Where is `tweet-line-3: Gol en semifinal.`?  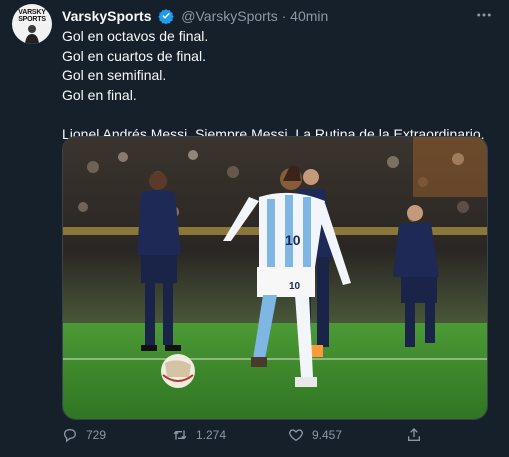 tweet-line-3: Gol en semifinal. is located at coordinates (114, 75).